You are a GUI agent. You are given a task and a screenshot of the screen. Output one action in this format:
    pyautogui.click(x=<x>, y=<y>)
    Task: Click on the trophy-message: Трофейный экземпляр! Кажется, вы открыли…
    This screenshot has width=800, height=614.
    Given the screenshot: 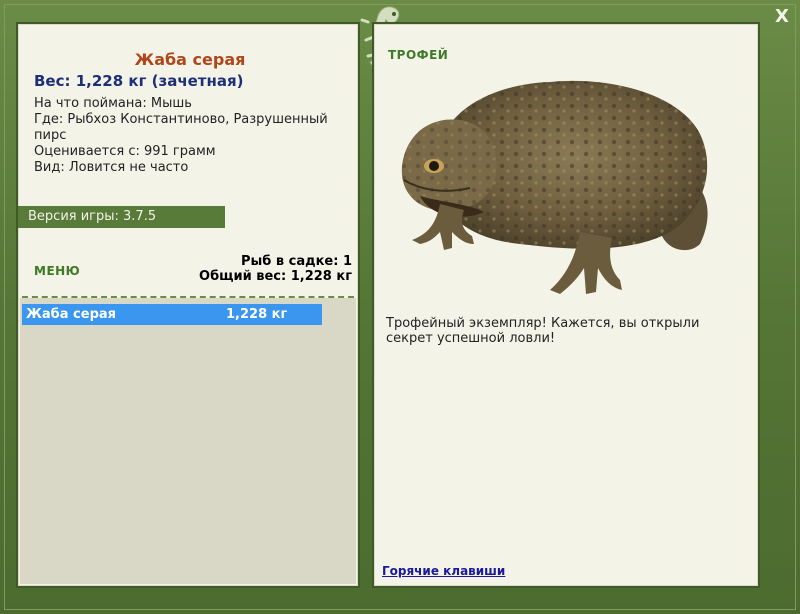 What is the action you would take?
    pyautogui.click(x=543, y=331)
    